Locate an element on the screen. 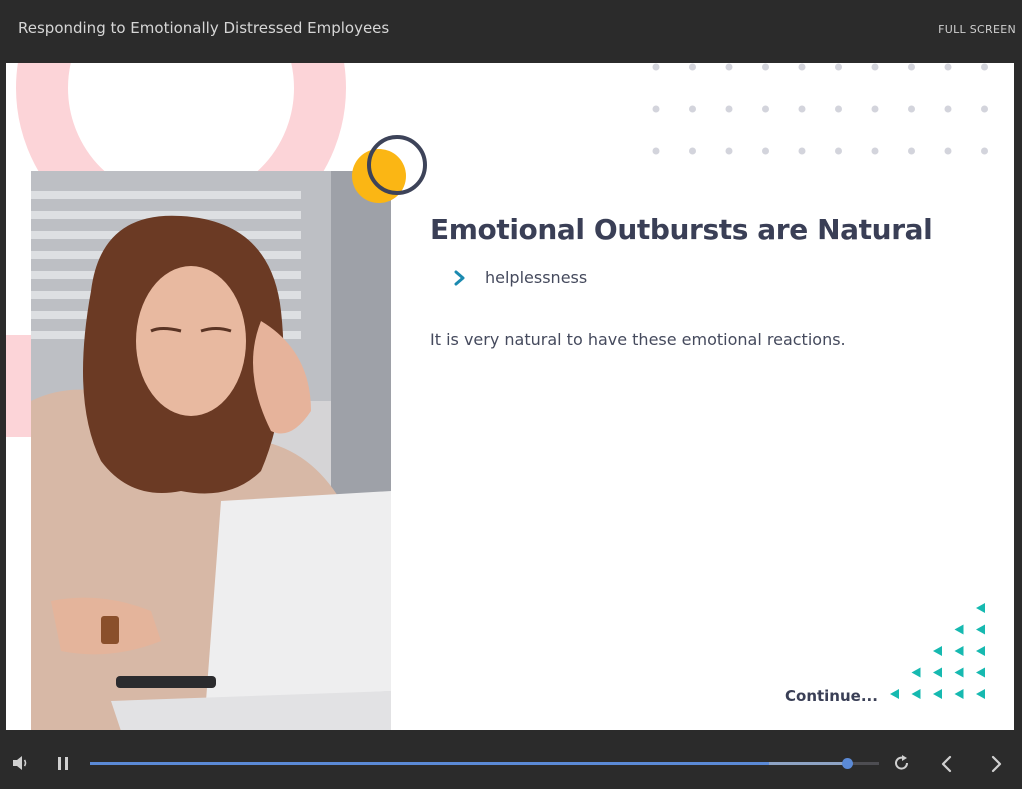 Image resolution: width=1022 pixels, height=789 pixels. replay-icon is located at coordinates (902, 763).